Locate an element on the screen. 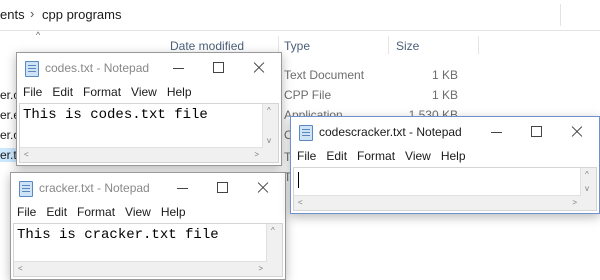 Image resolution: width=600 pixels, height=280 pixels. text-editor: ^ v < > is located at coordinates (445, 189).